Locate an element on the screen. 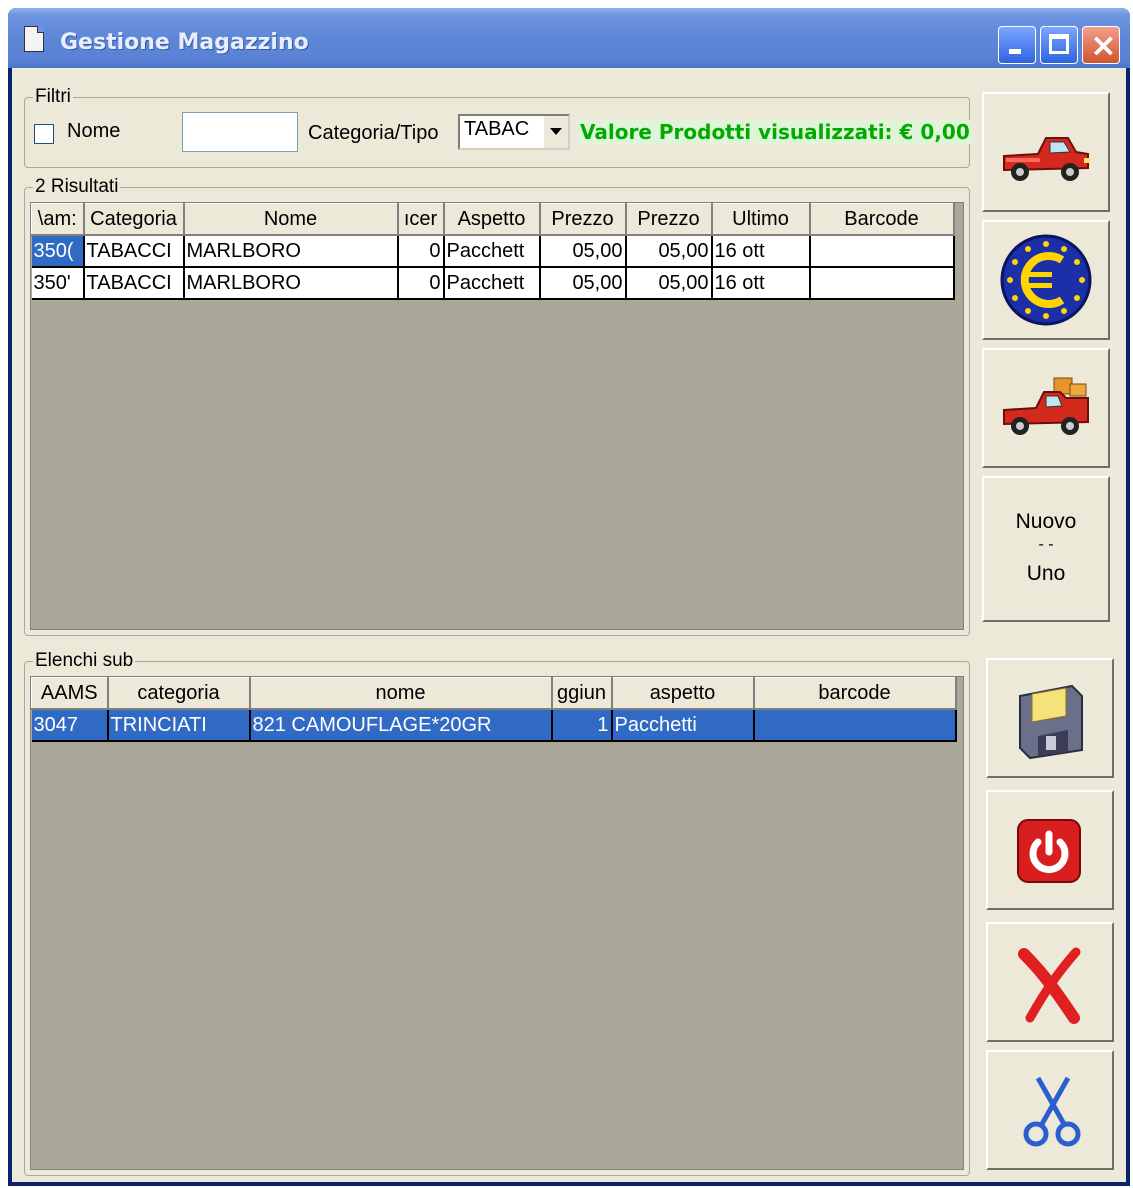 This screenshot has height=1188, width=1133. document-icon is located at coordinates (34, 39).